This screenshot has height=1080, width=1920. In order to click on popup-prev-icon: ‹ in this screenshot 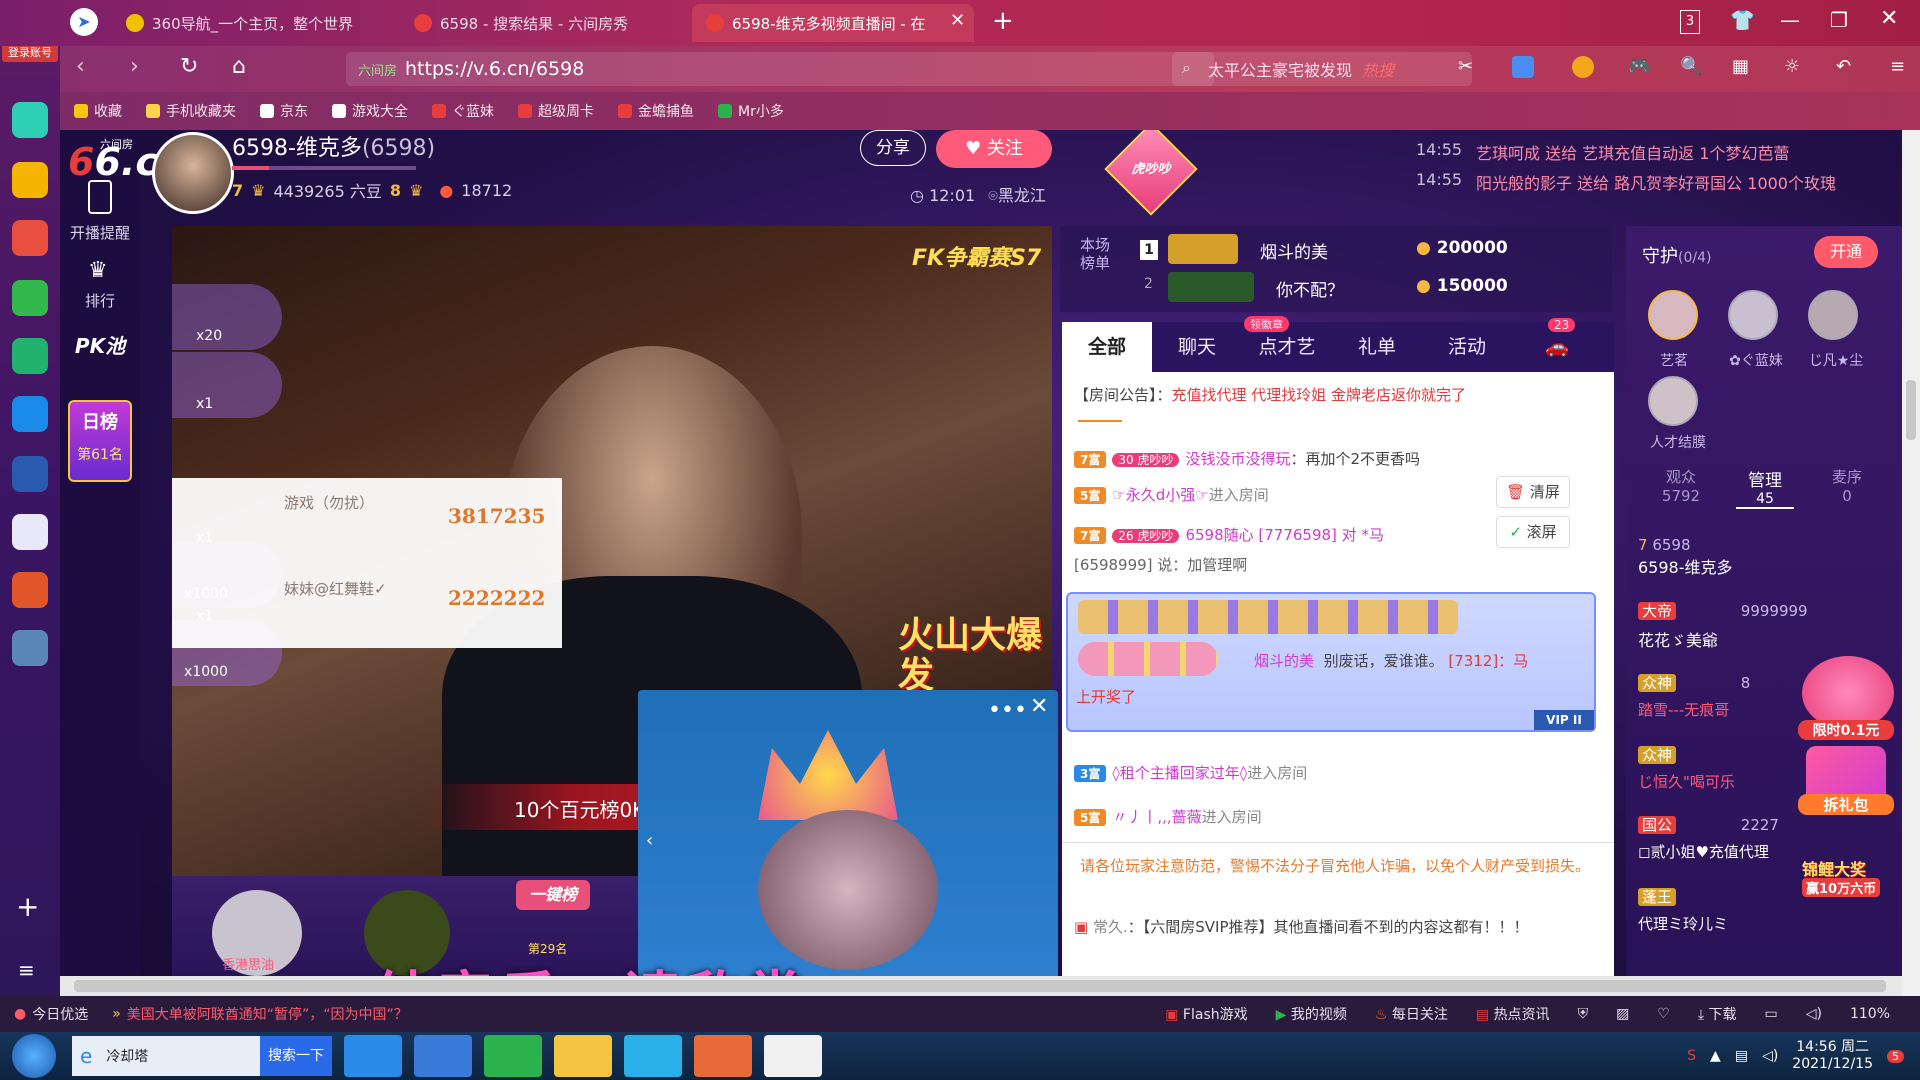, I will do `click(649, 840)`.